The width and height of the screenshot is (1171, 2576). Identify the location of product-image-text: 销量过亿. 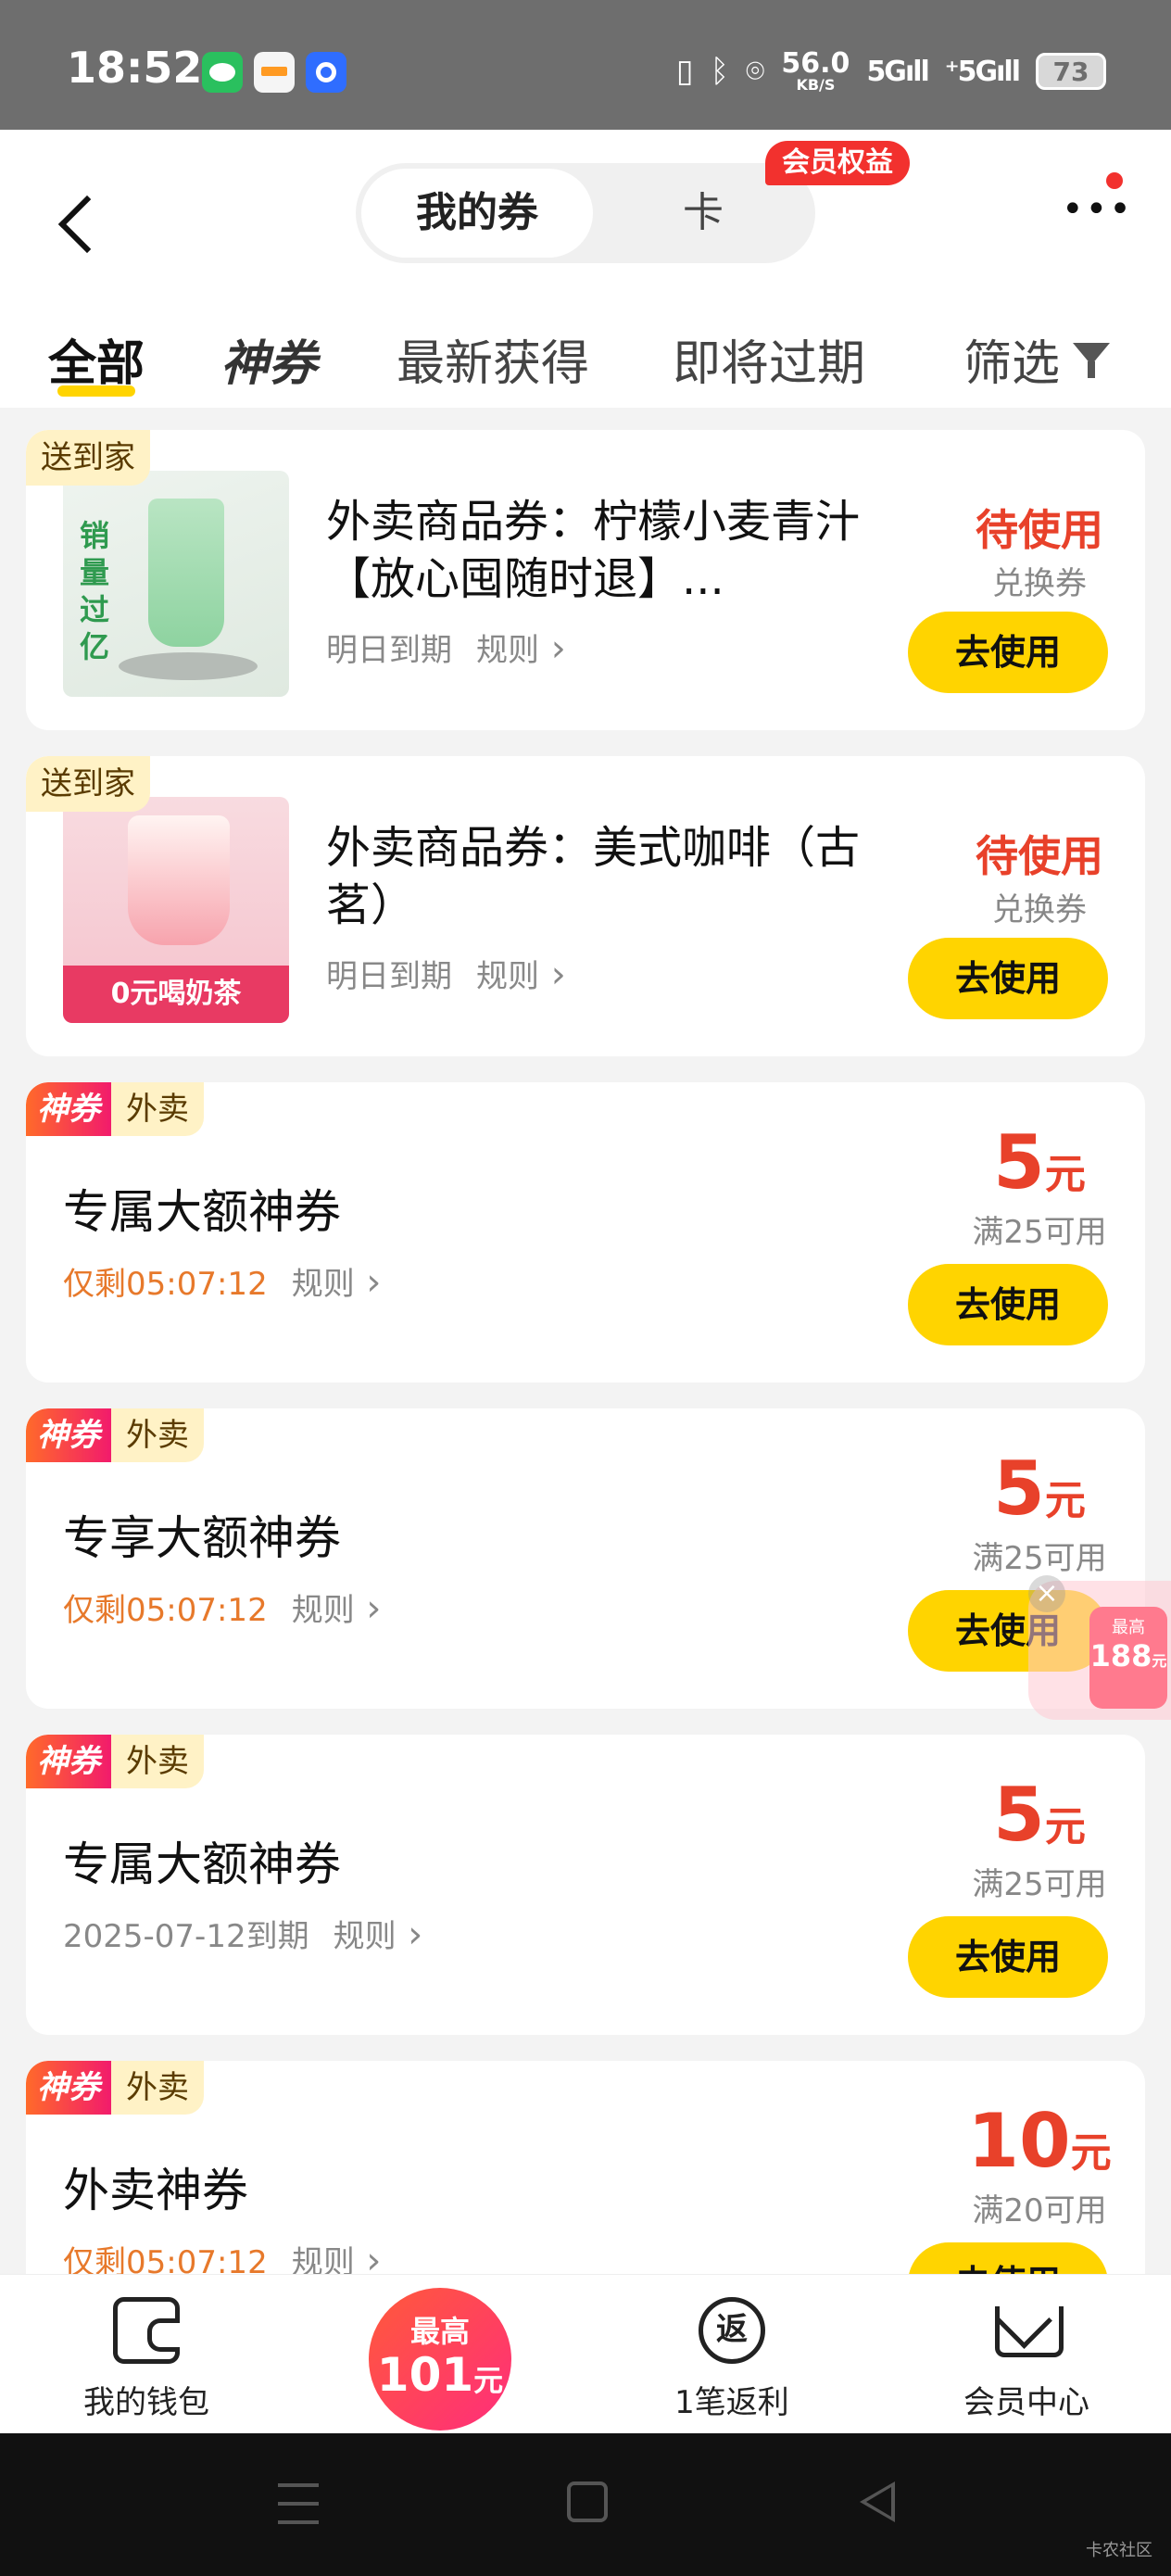
(95, 591).